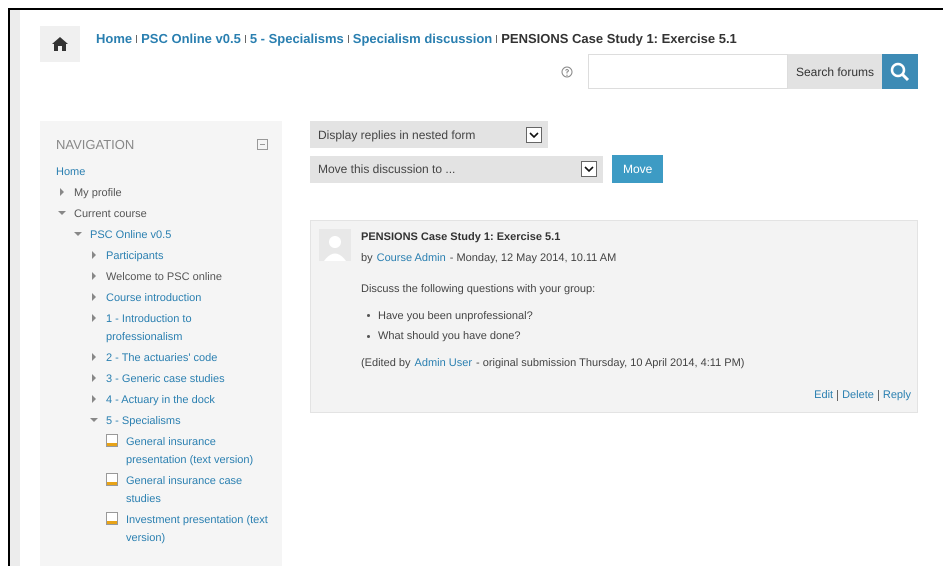 This screenshot has height=566, width=943. I want to click on byline-text: by, so click(367, 258).